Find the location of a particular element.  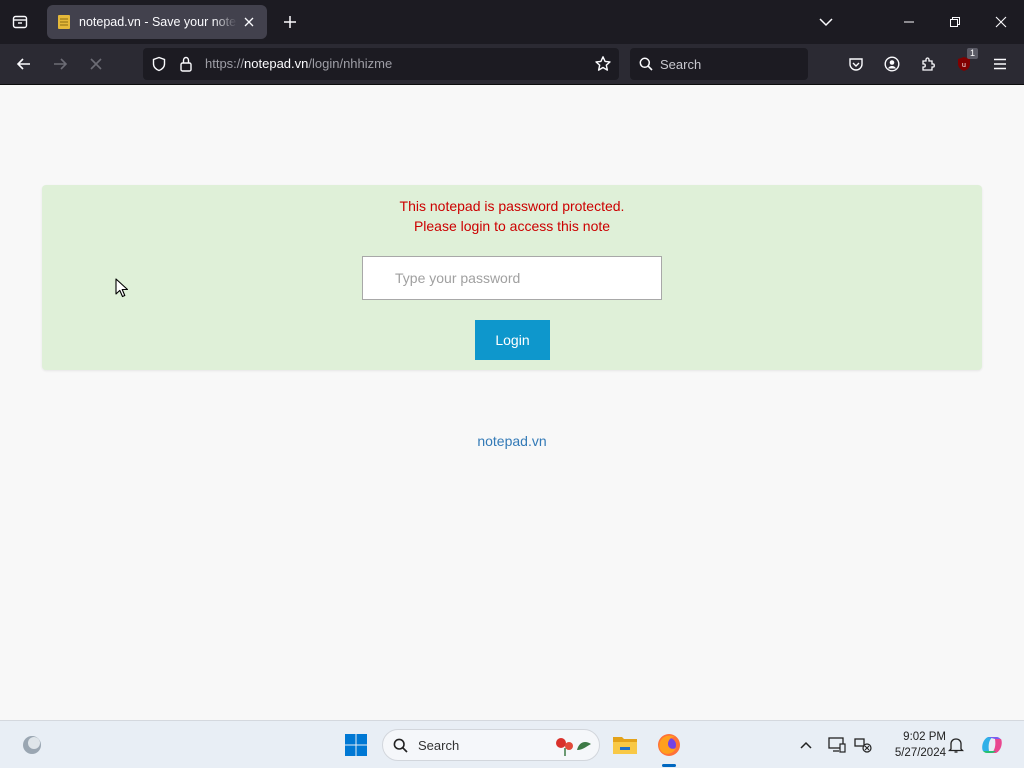

system-clock: 9:02 PM 5/27/2024 is located at coordinates (913, 745).